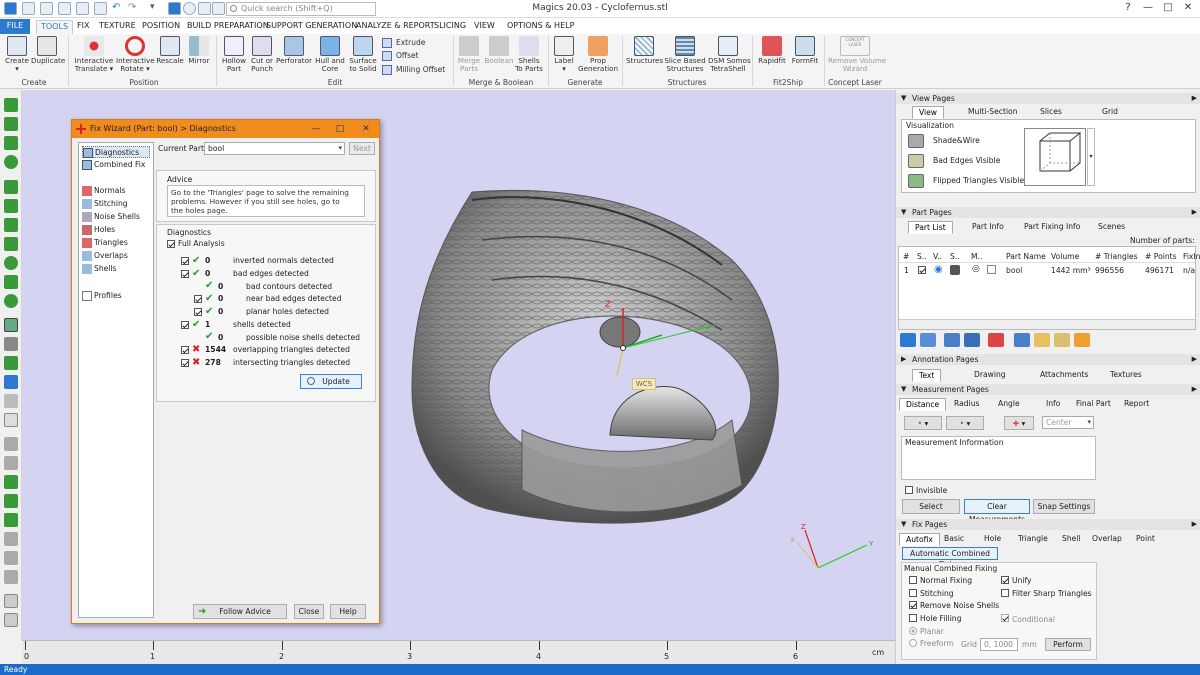 The height and width of the screenshot is (675, 1200). What do you see at coordinates (82, 8) in the screenshot?
I see `save-as-icon` at bounding box center [82, 8].